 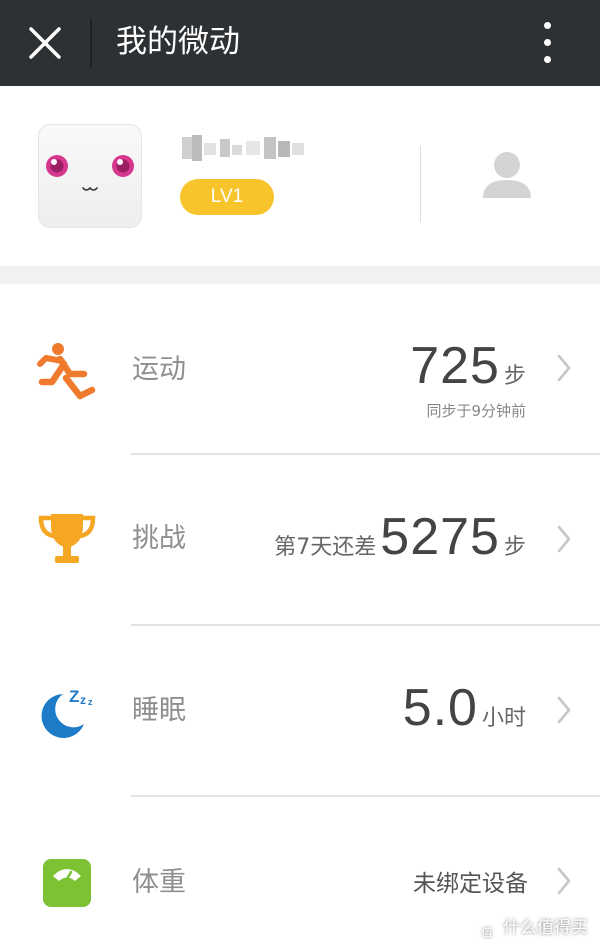 What do you see at coordinates (545, 928) in the screenshot?
I see `watermark-text: 什么值得买` at bounding box center [545, 928].